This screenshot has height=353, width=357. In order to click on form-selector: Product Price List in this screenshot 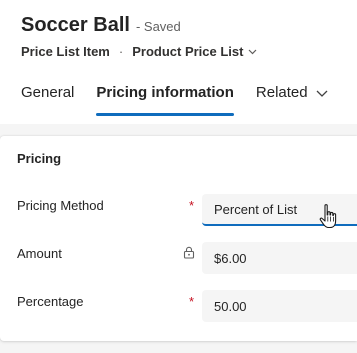, I will do `click(194, 51)`.